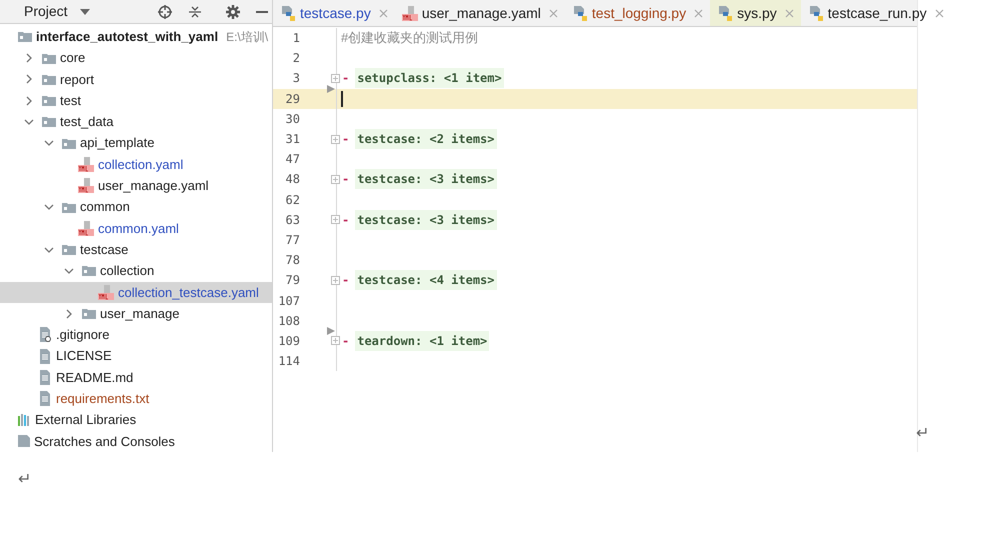  What do you see at coordinates (136, 122) in the screenshot?
I see `tree-item: test_data` at bounding box center [136, 122].